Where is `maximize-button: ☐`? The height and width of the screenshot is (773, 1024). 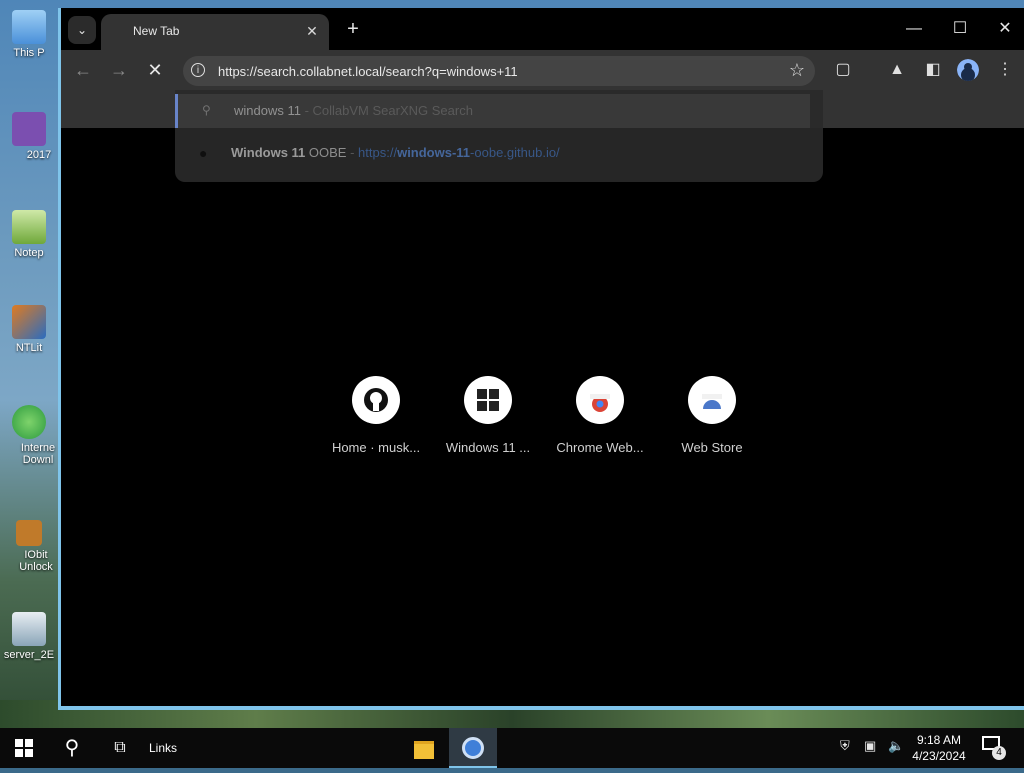 maximize-button: ☐ is located at coordinates (960, 29).